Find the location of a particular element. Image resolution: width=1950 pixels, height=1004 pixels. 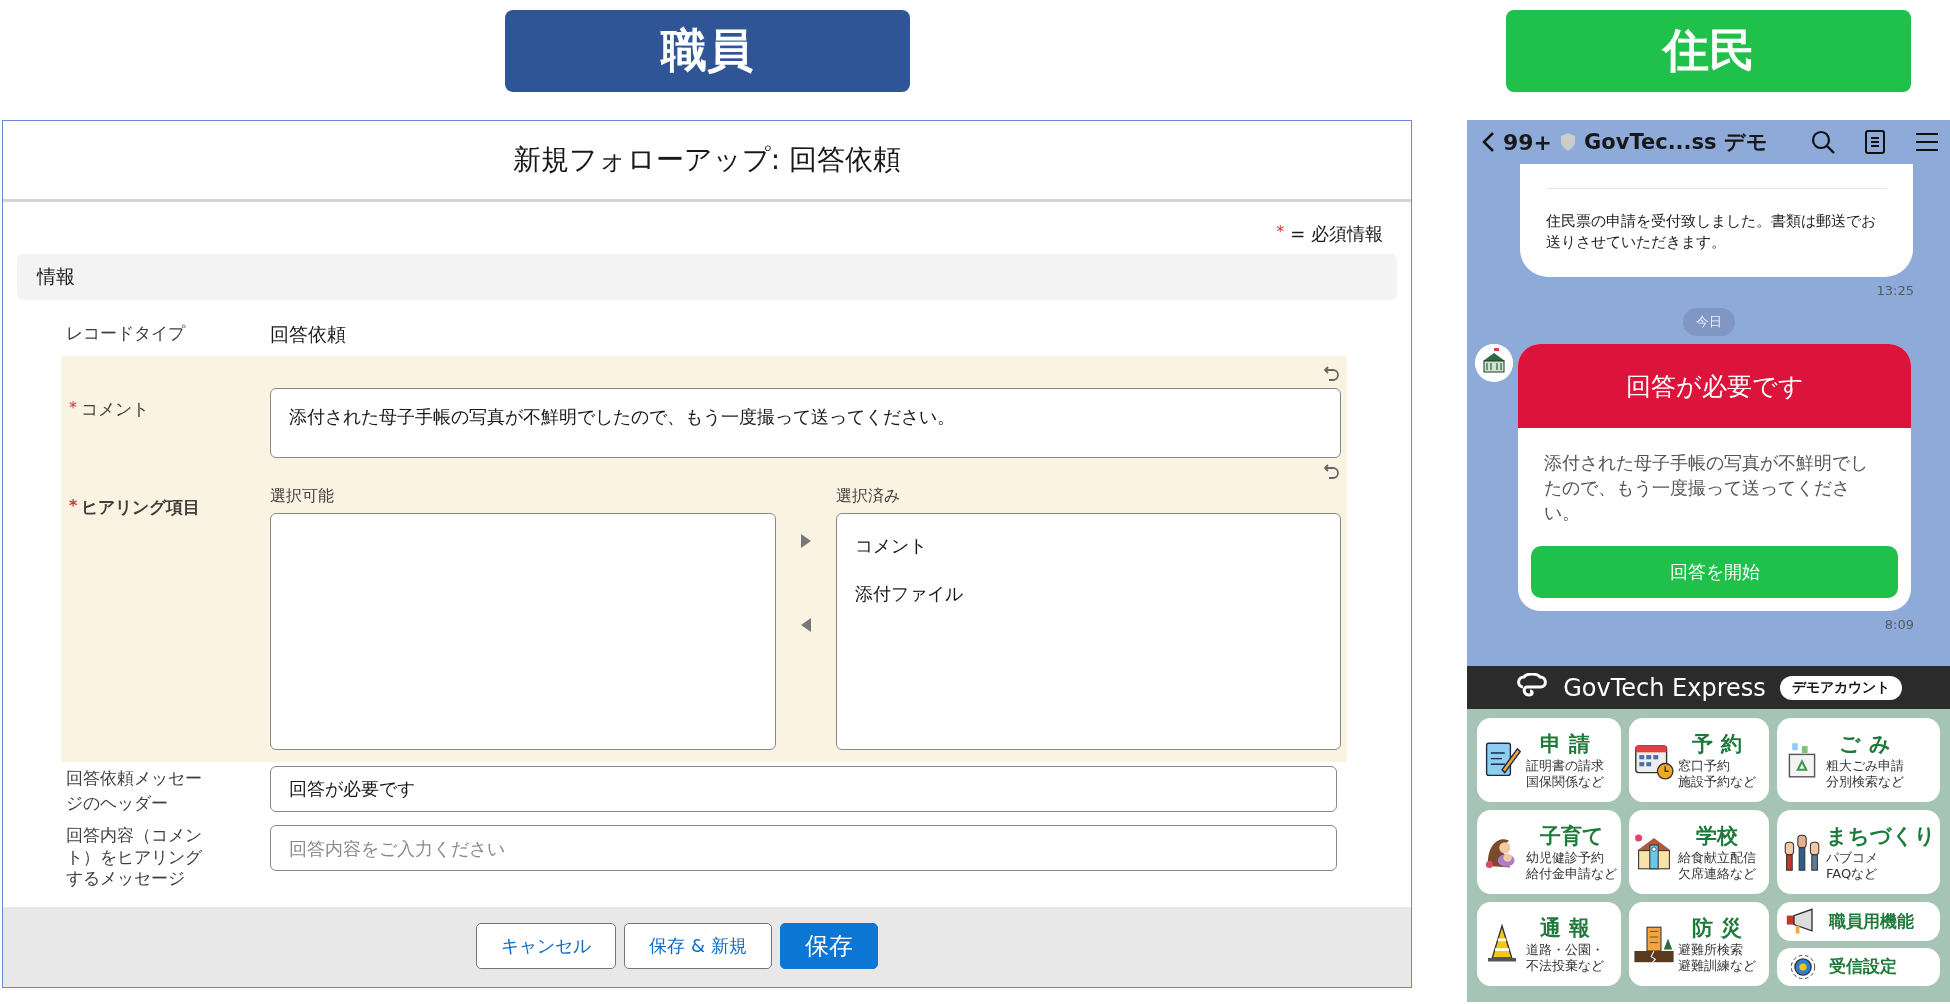

demo-badge: デモアカウント is located at coordinates (1840, 687).